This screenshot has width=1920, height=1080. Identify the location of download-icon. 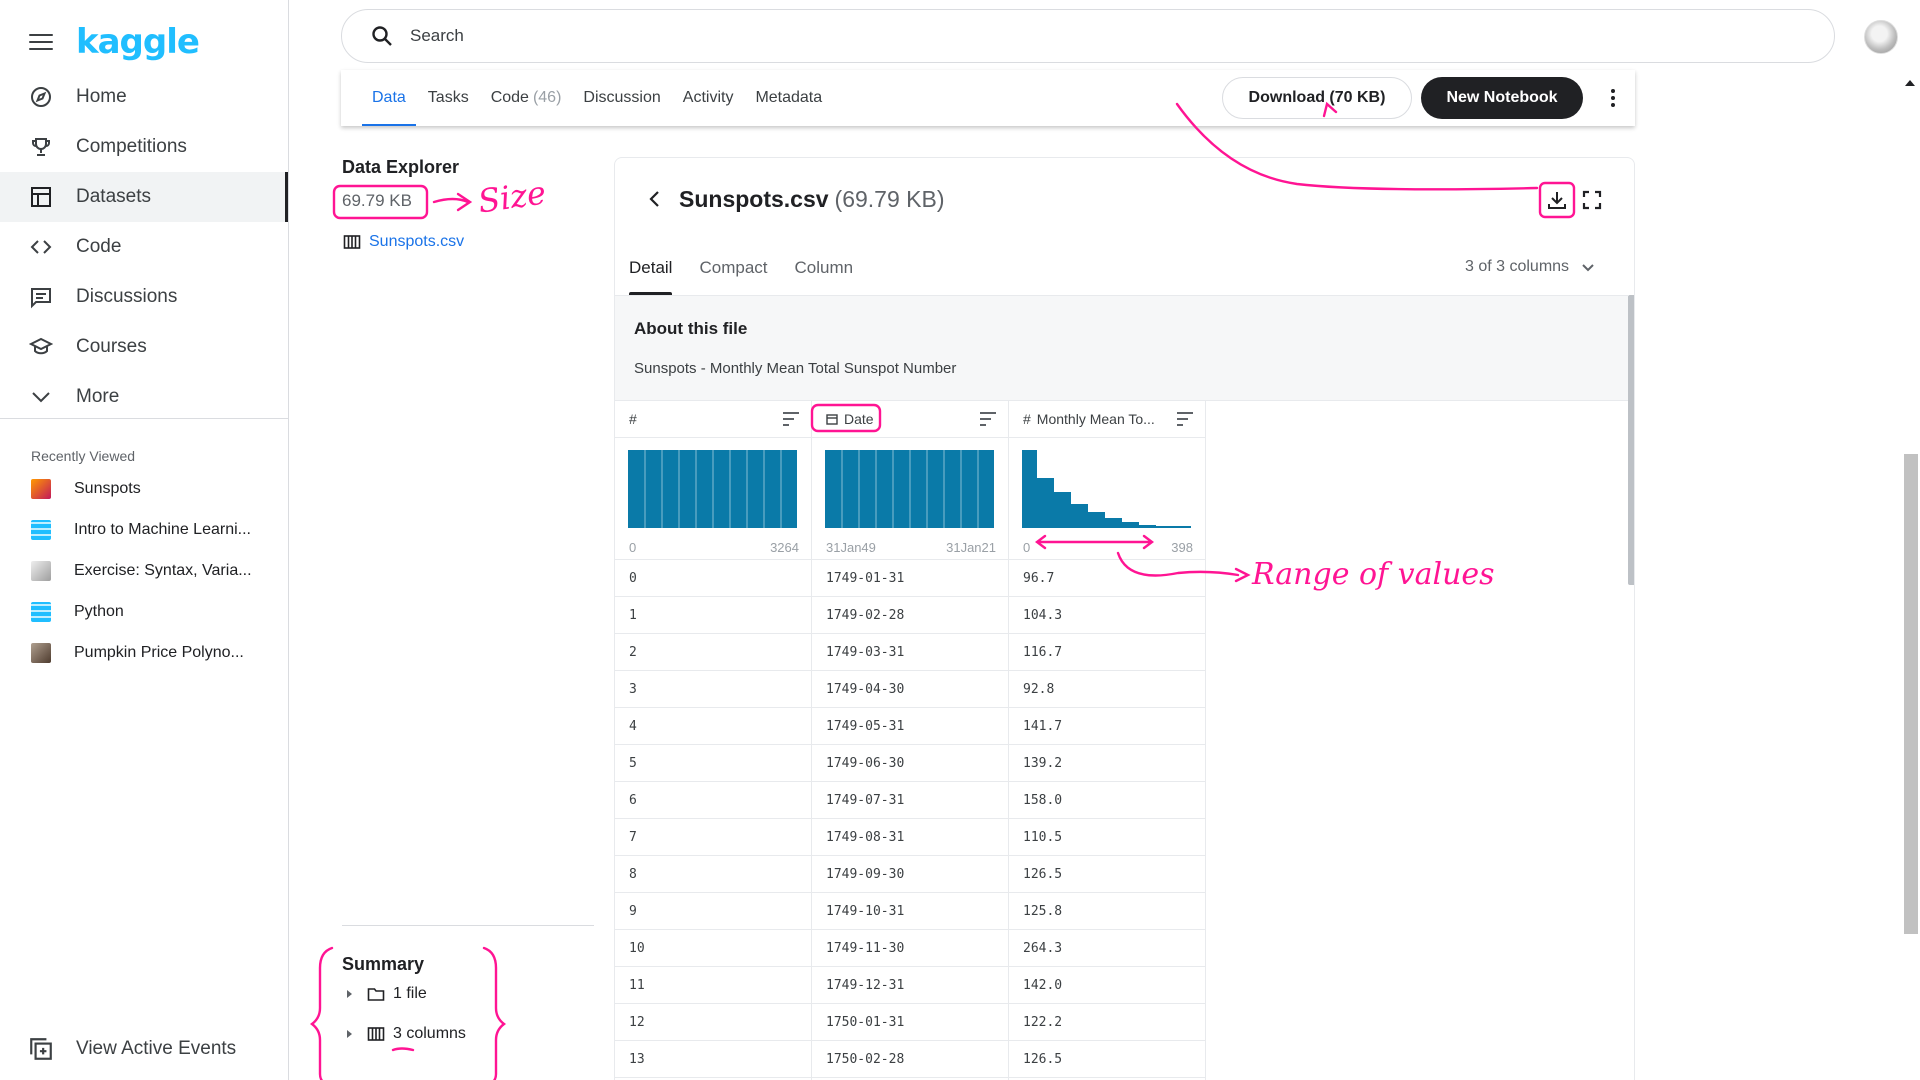
(1557, 200).